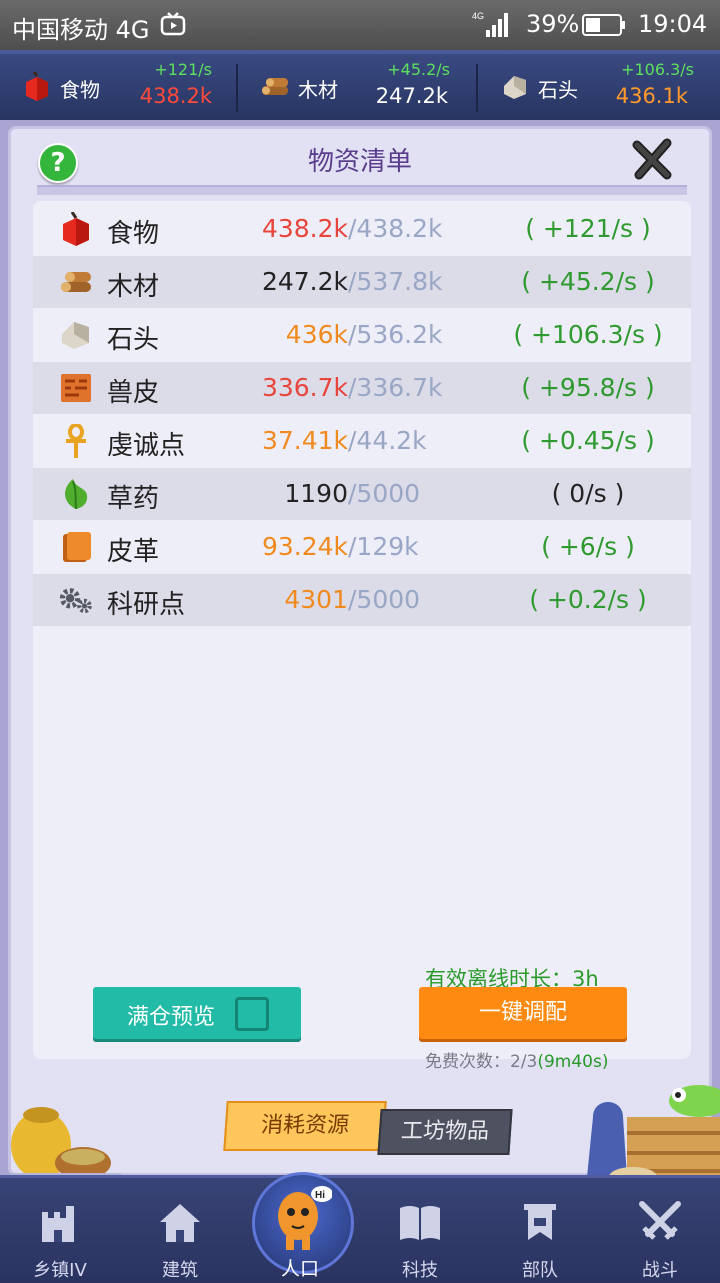 Image resolution: width=720 pixels, height=1283 pixels. I want to click on nav-population-label: 人口, so click(299, 1269).